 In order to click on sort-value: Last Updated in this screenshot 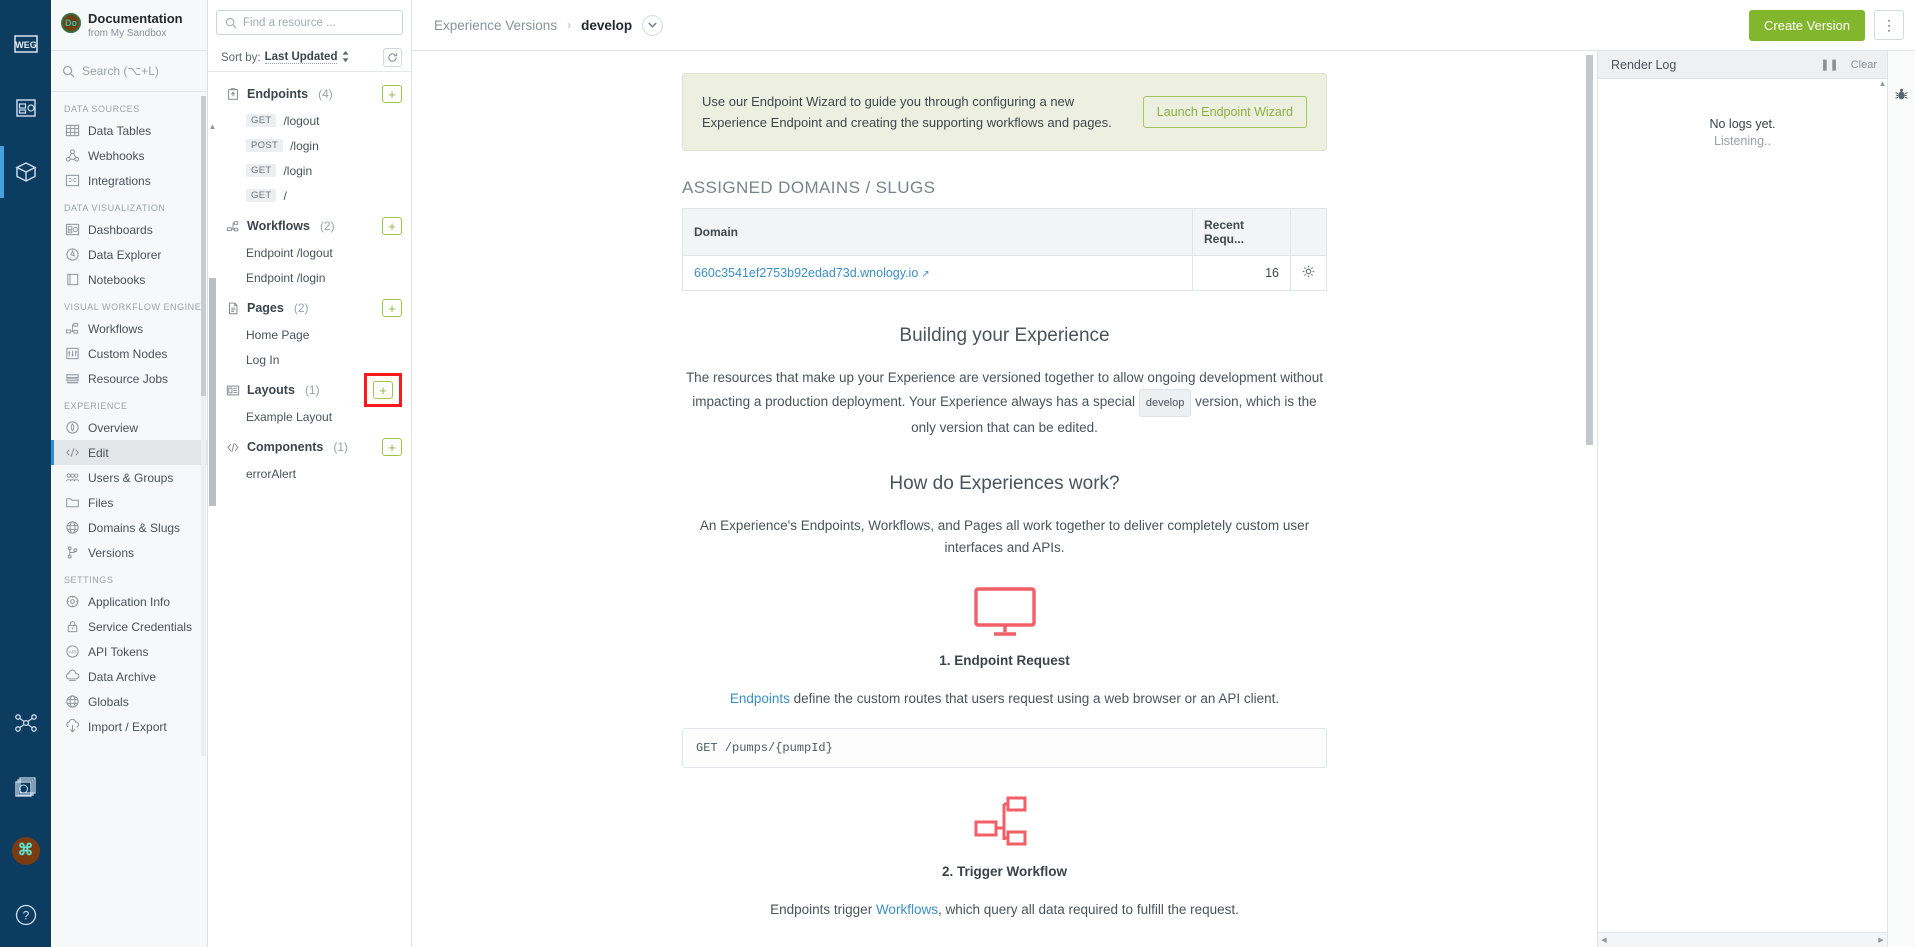, I will do `click(301, 57)`.